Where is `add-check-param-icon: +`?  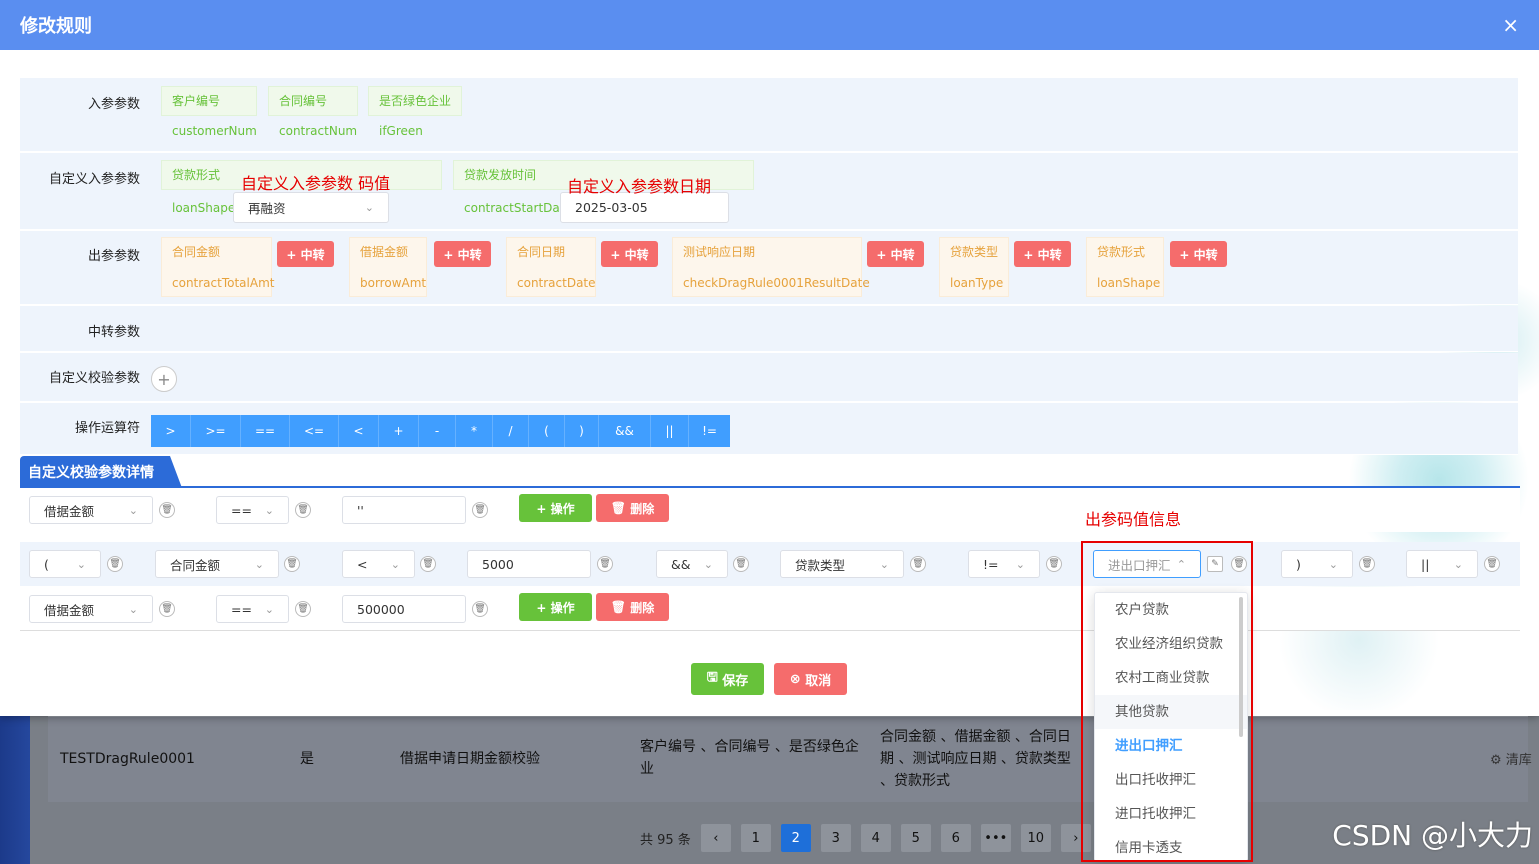 add-check-param-icon: + is located at coordinates (164, 379).